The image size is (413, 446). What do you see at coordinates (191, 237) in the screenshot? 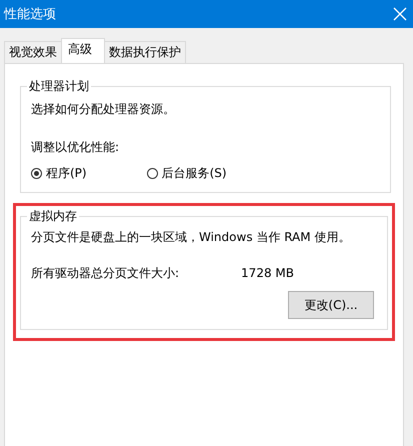
I see `description-text: 分页文件是硬盘上的一块区域，Windows 当作 RAM 使用。` at bounding box center [191, 237].